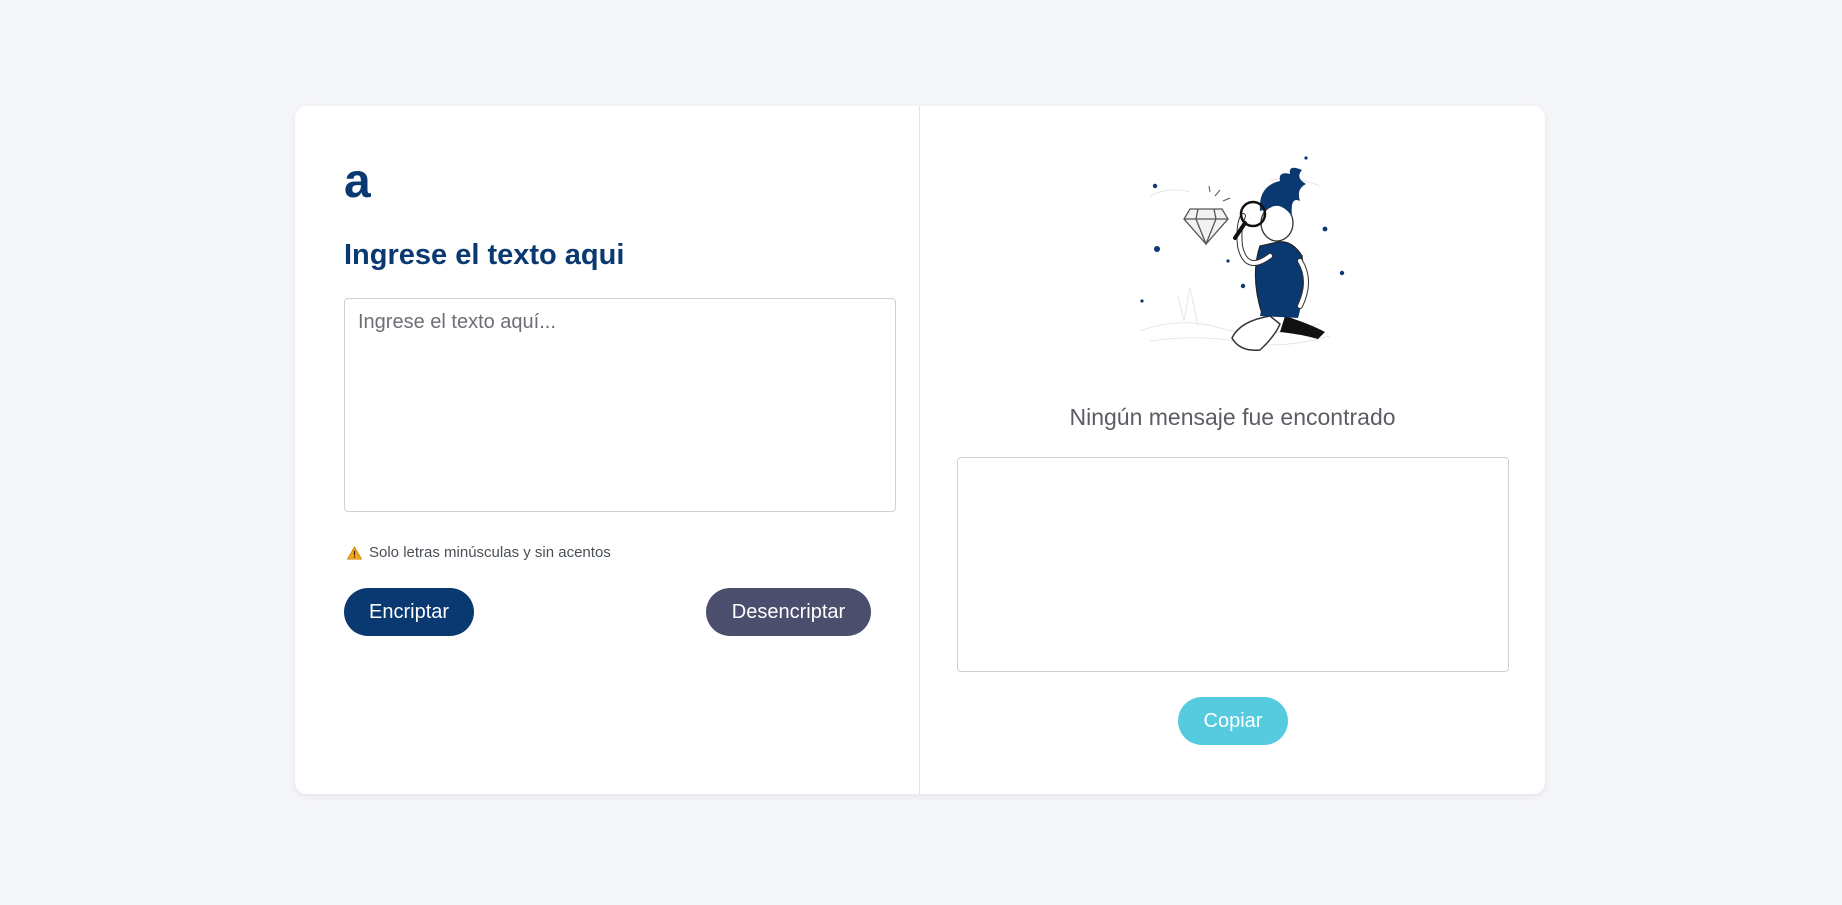  What do you see at coordinates (620, 405) in the screenshot?
I see `text-input` at bounding box center [620, 405].